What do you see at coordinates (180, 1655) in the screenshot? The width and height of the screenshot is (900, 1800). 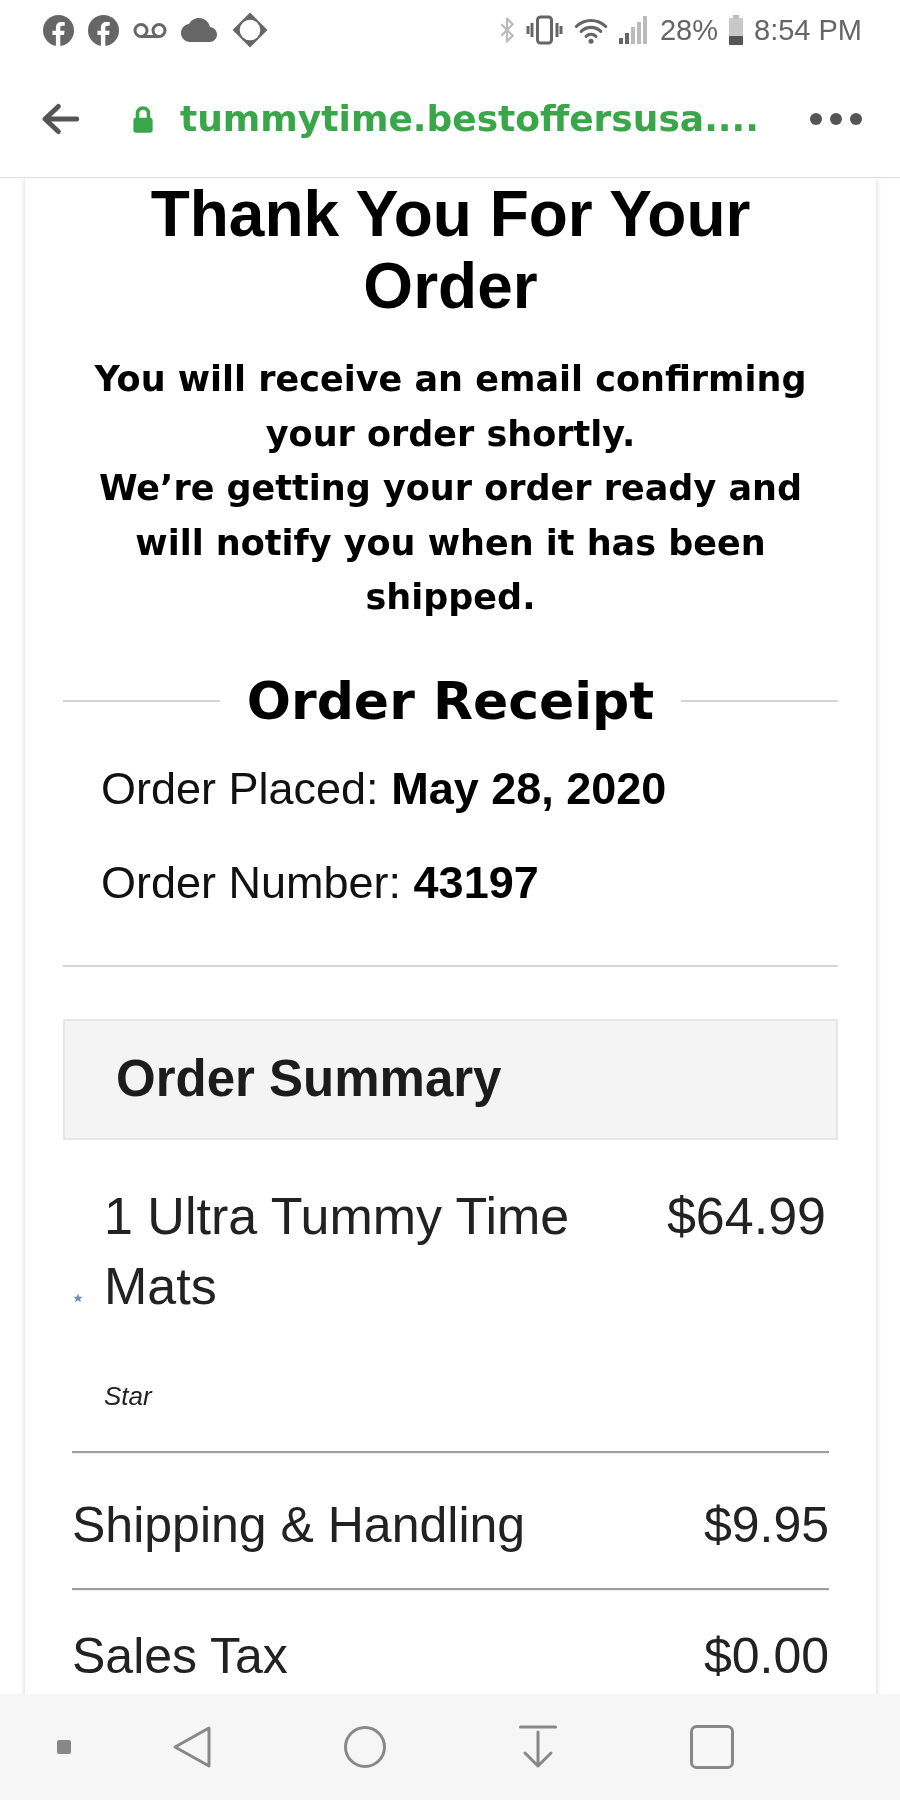 I see `total-label: Sales Tax` at bounding box center [180, 1655].